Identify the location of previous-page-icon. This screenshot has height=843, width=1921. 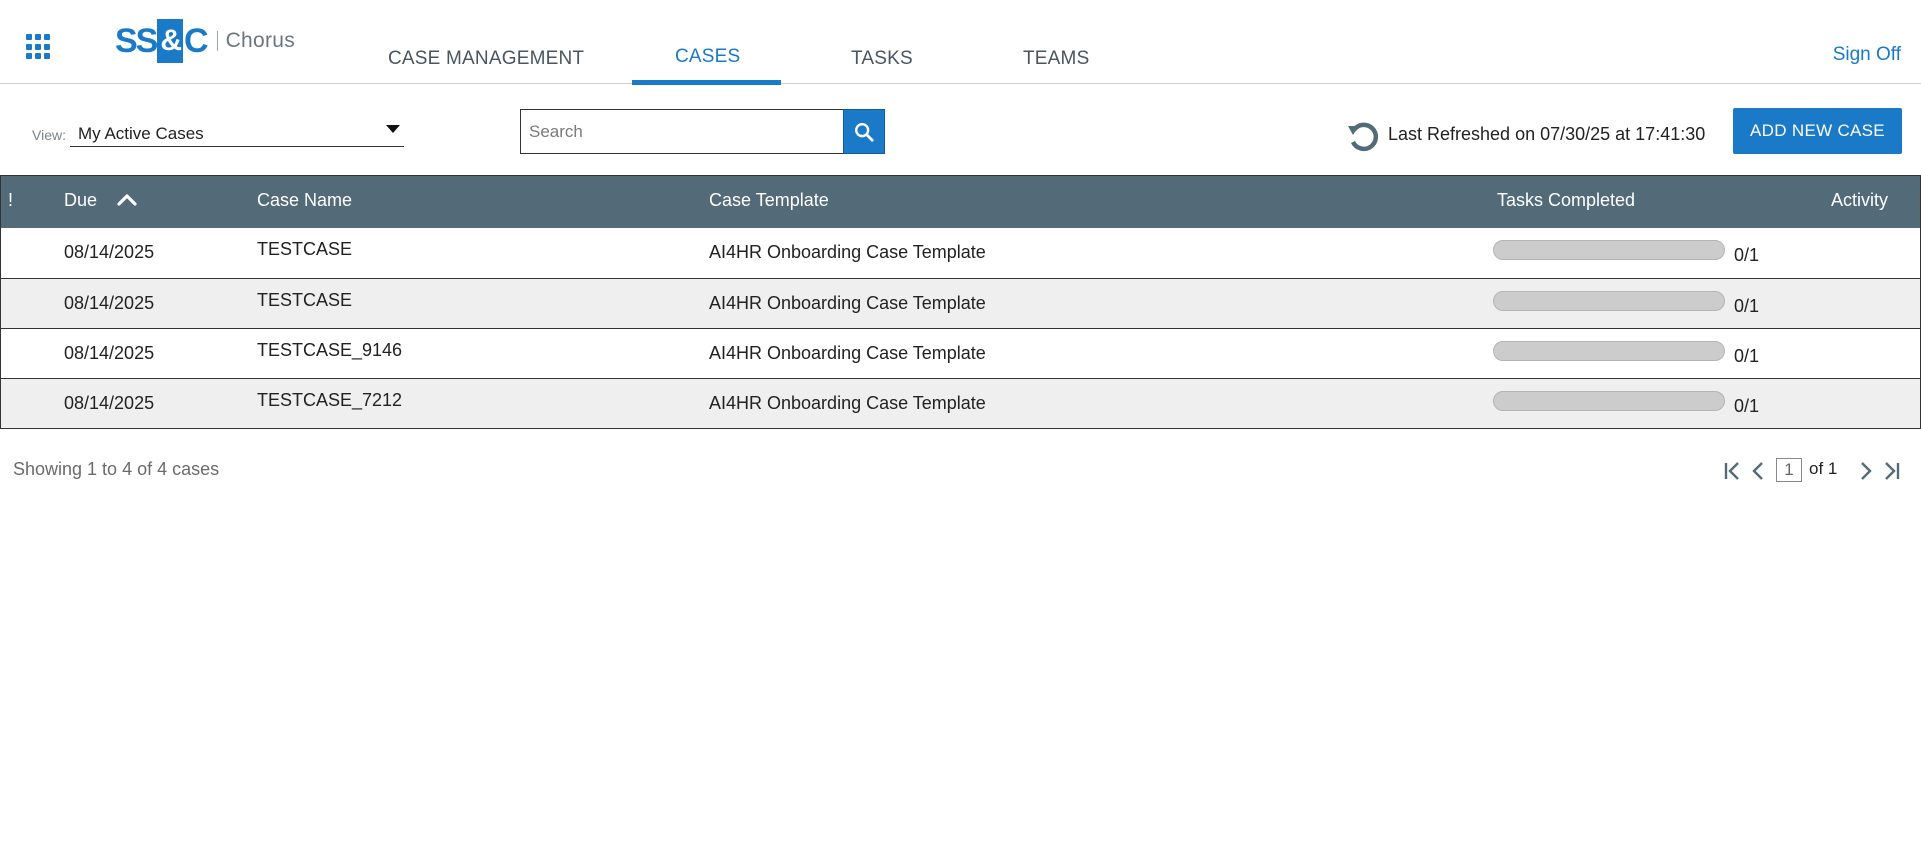
(1759, 471).